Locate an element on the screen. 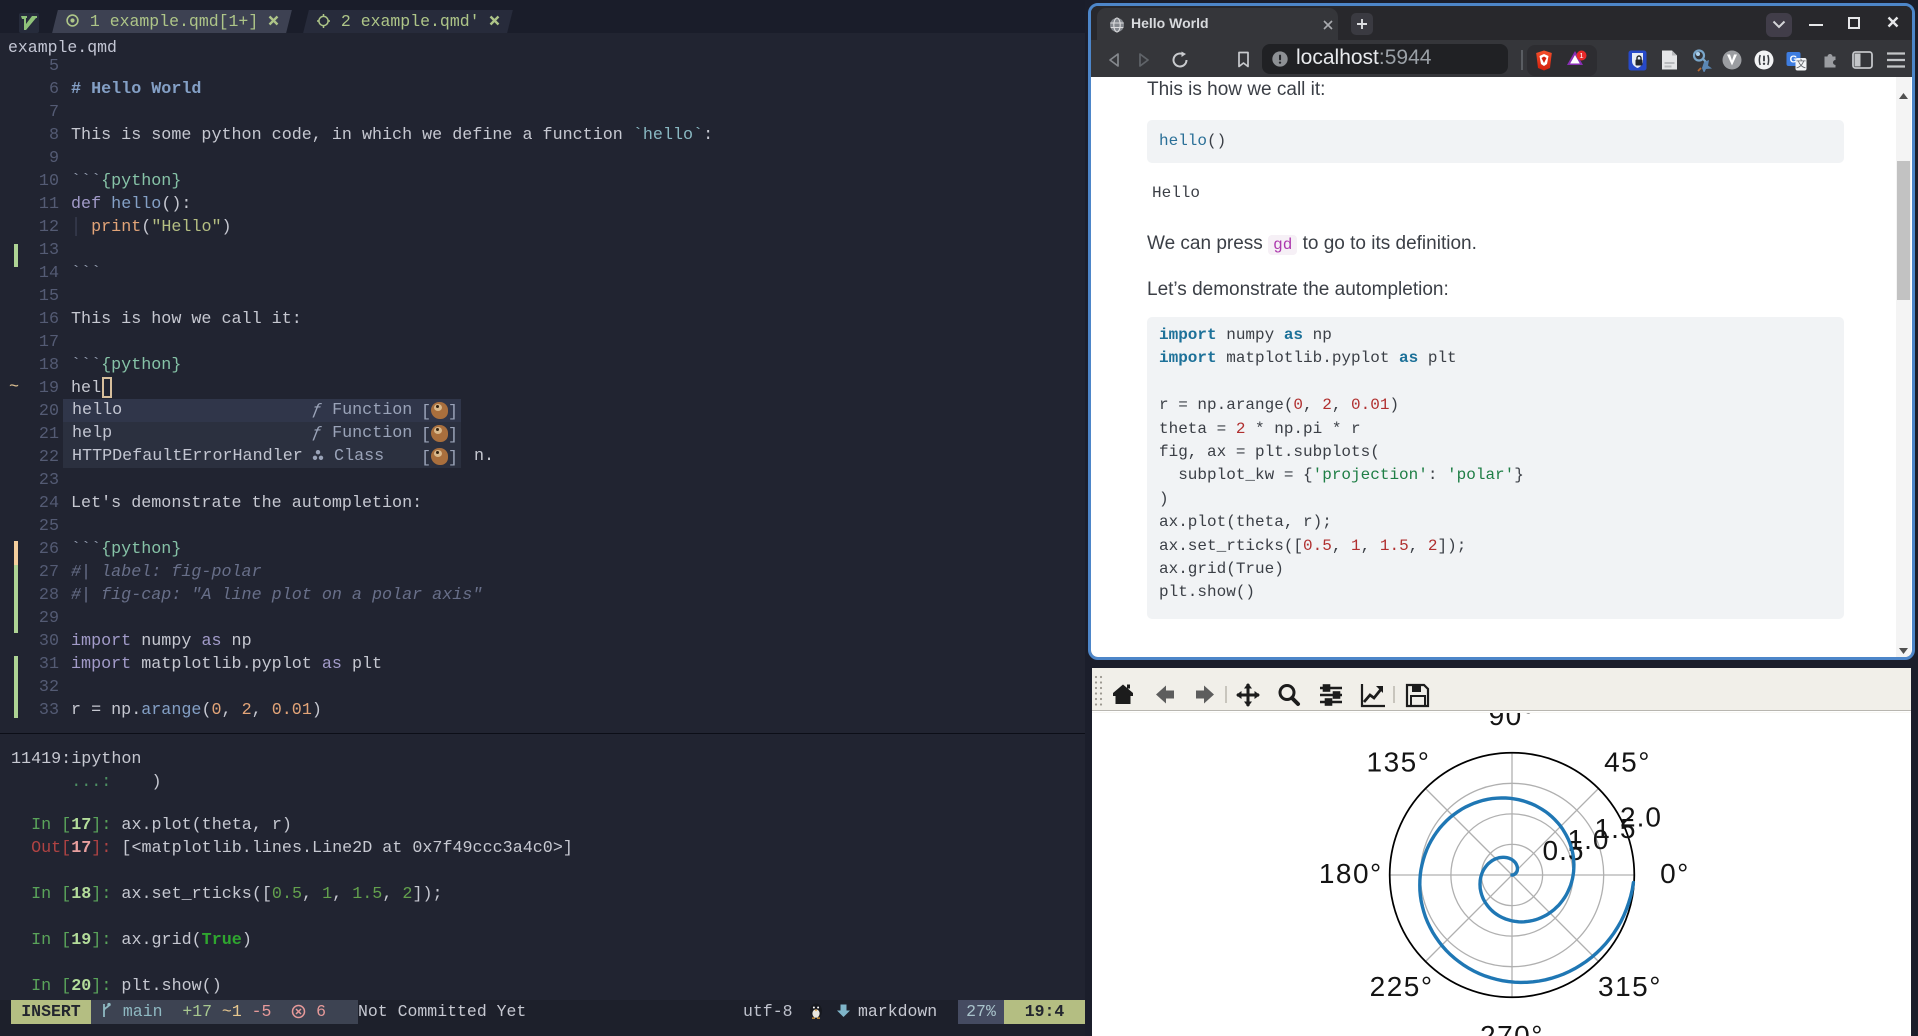 This screenshot has height=1036, width=1918. svg-text: 225° is located at coordinates (1402, 986).